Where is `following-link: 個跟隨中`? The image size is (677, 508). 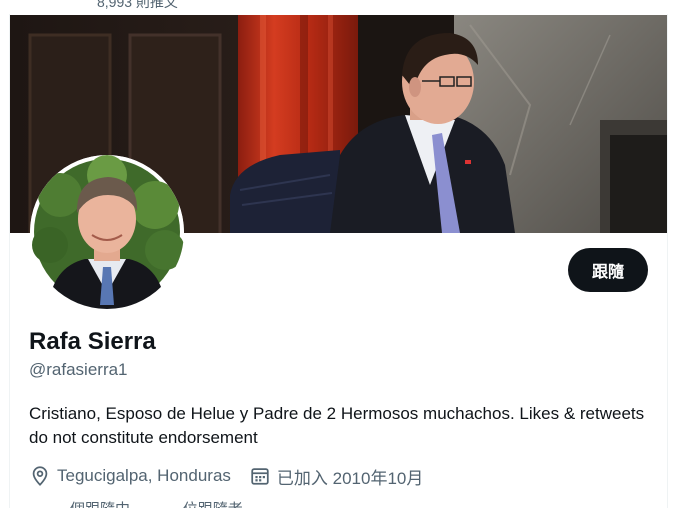 following-link: 個跟隨中 is located at coordinates (100, 504).